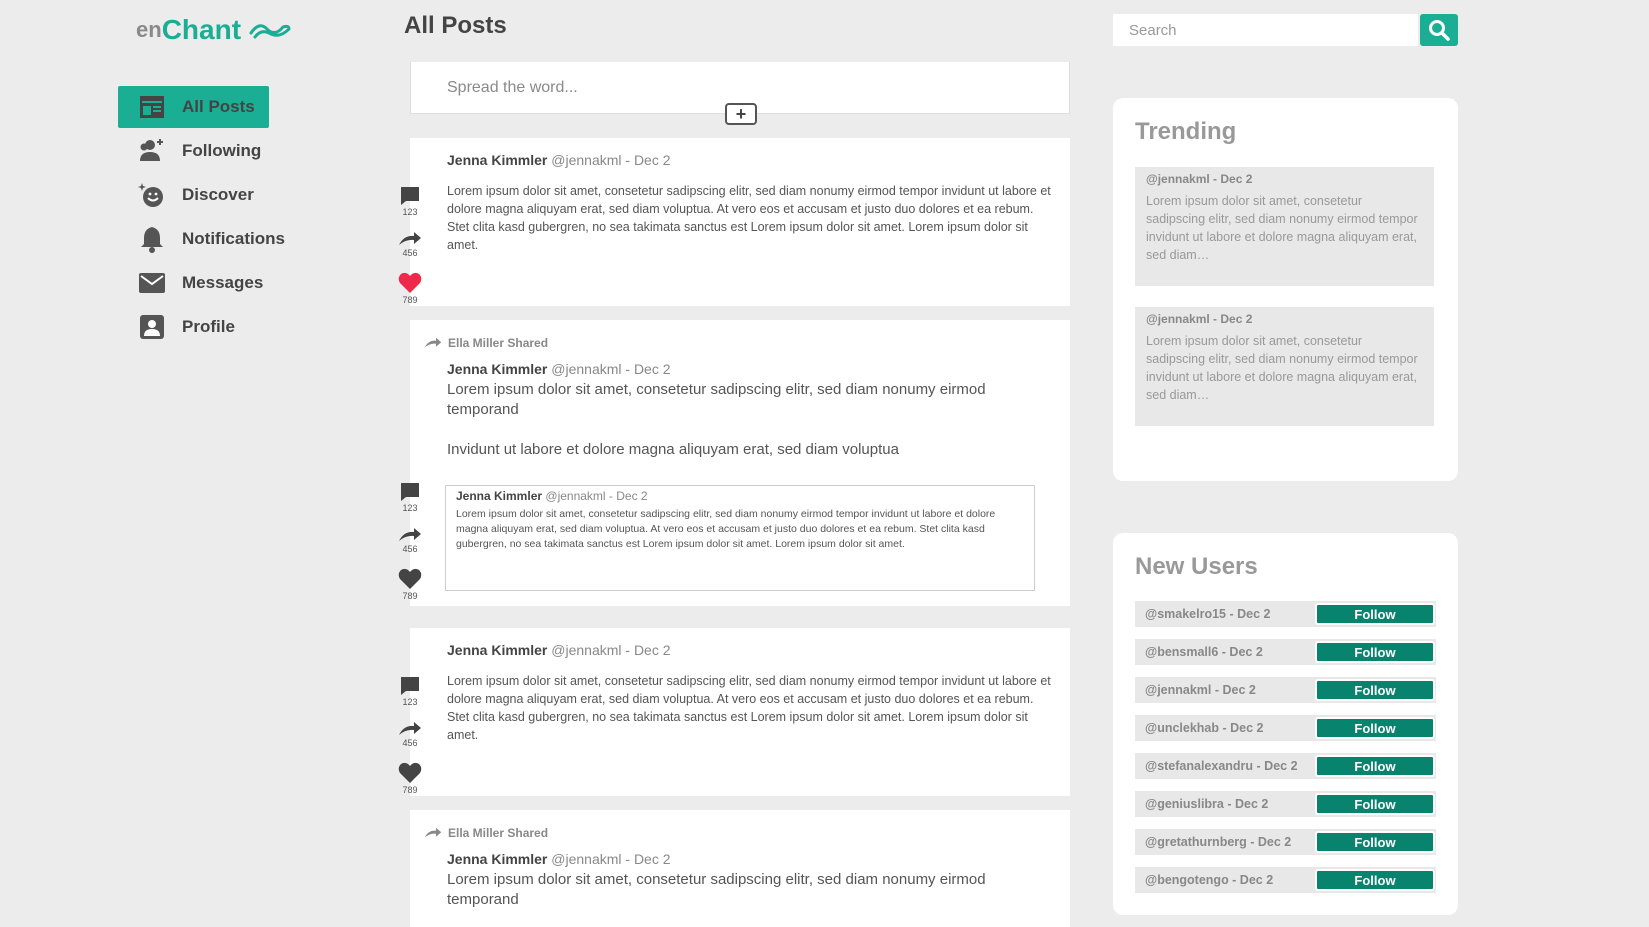 Image resolution: width=1649 pixels, height=927 pixels. What do you see at coordinates (1209, 880) in the screenshot?
I see `user-handle: @bengotengo - Dec 2` at bounding box center [1209, 880].